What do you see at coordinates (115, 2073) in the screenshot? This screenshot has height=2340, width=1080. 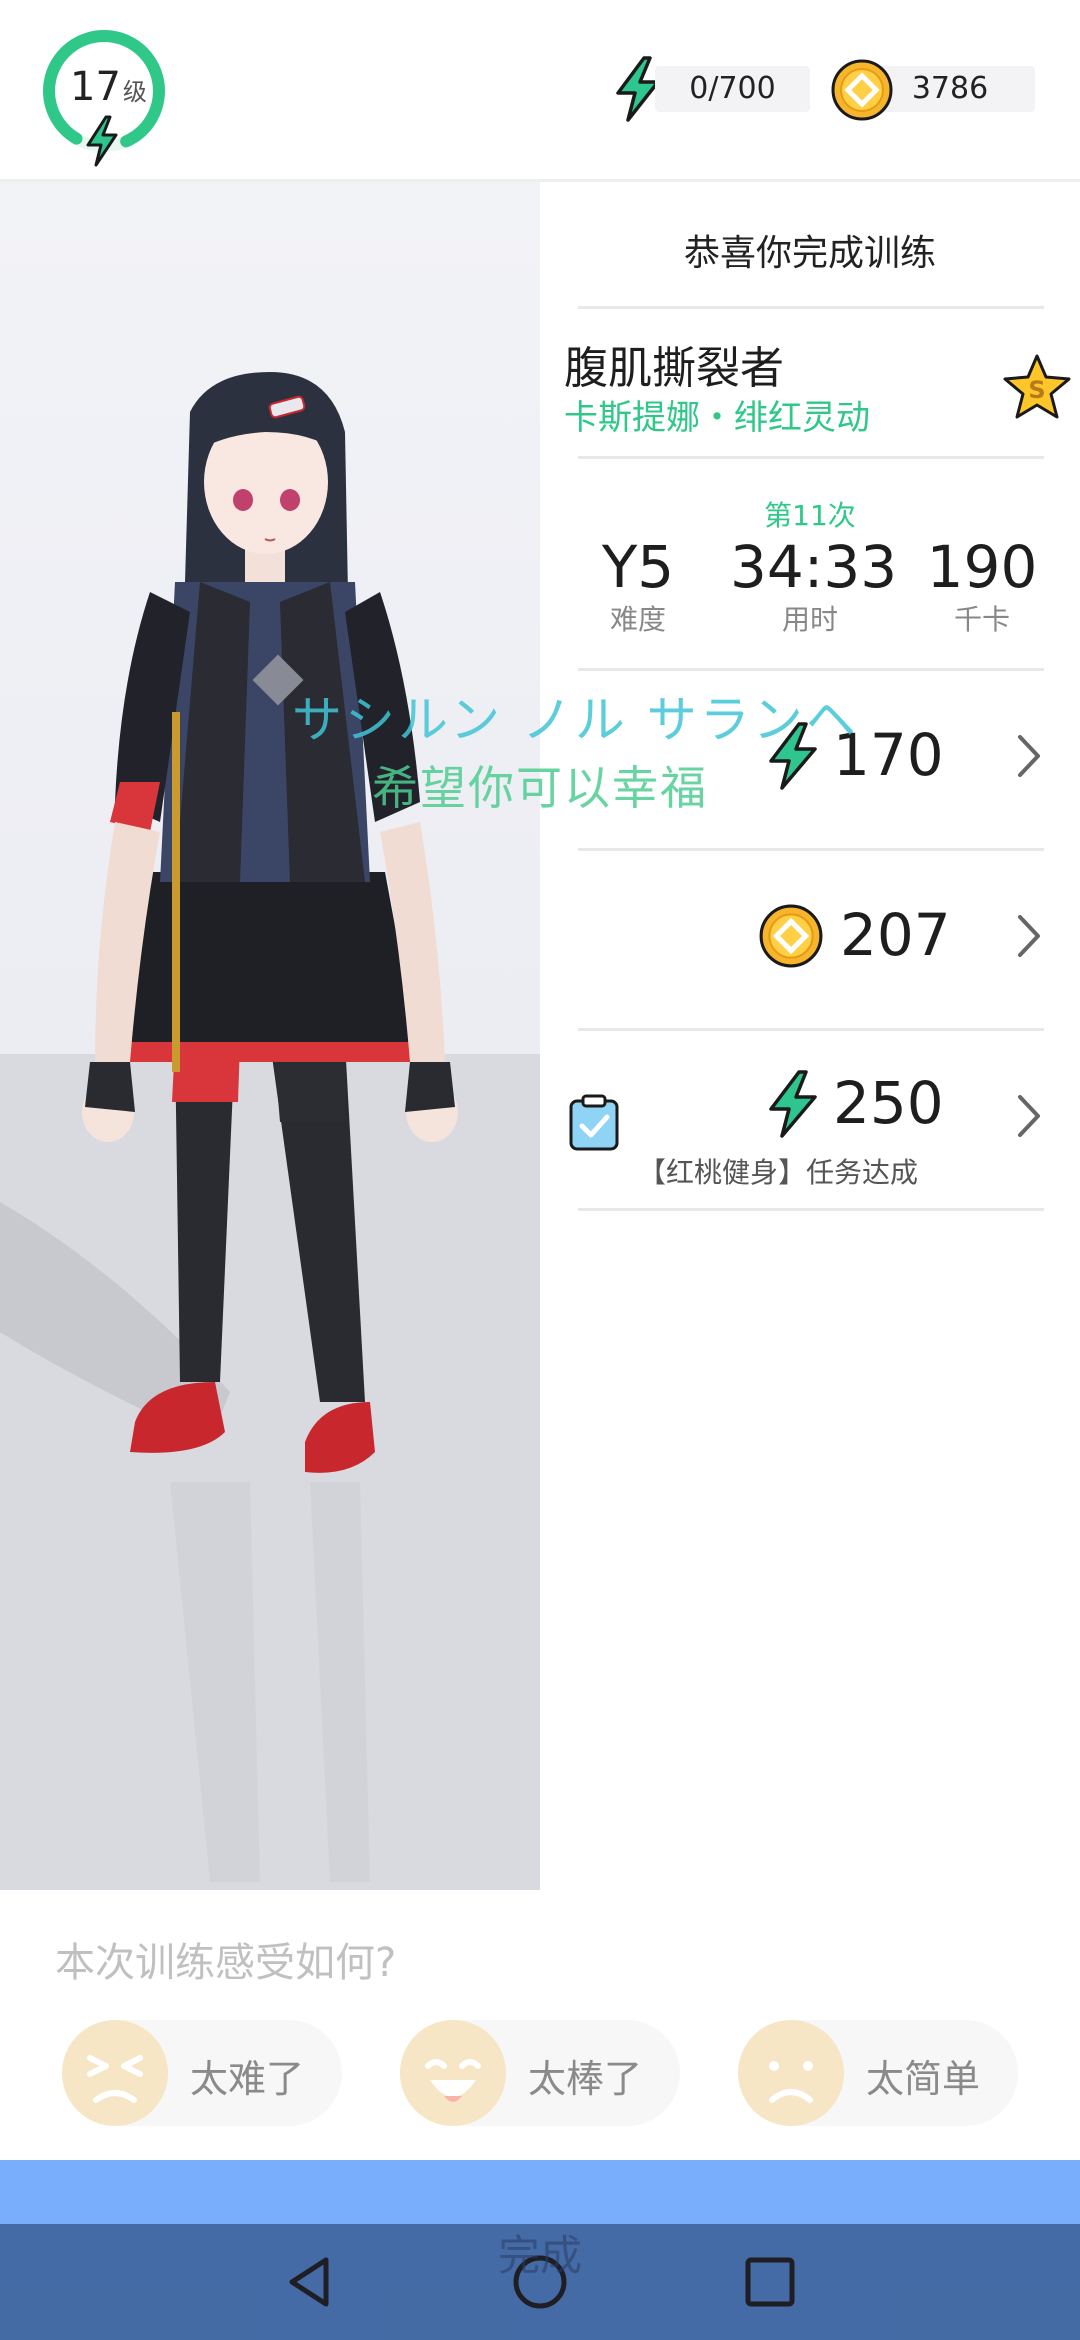 I see `sad-face-icon` at bounding box center [115, 2073].